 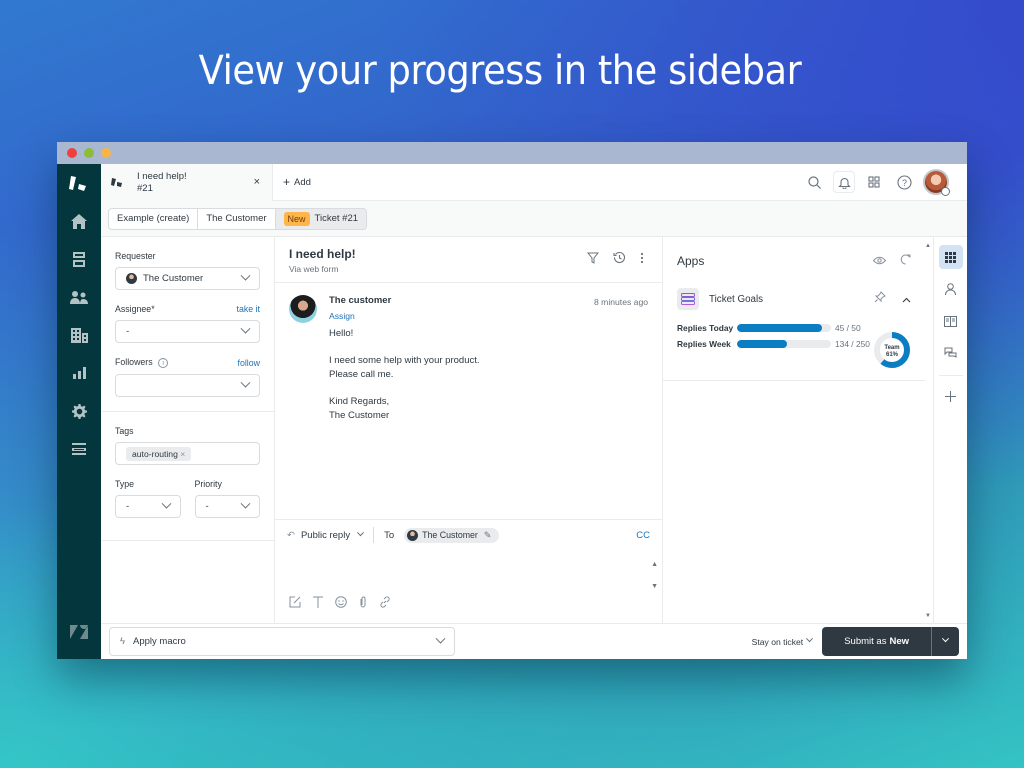 I want to click on headline: View your progress in the sidebar, so click(x=500, y=71).